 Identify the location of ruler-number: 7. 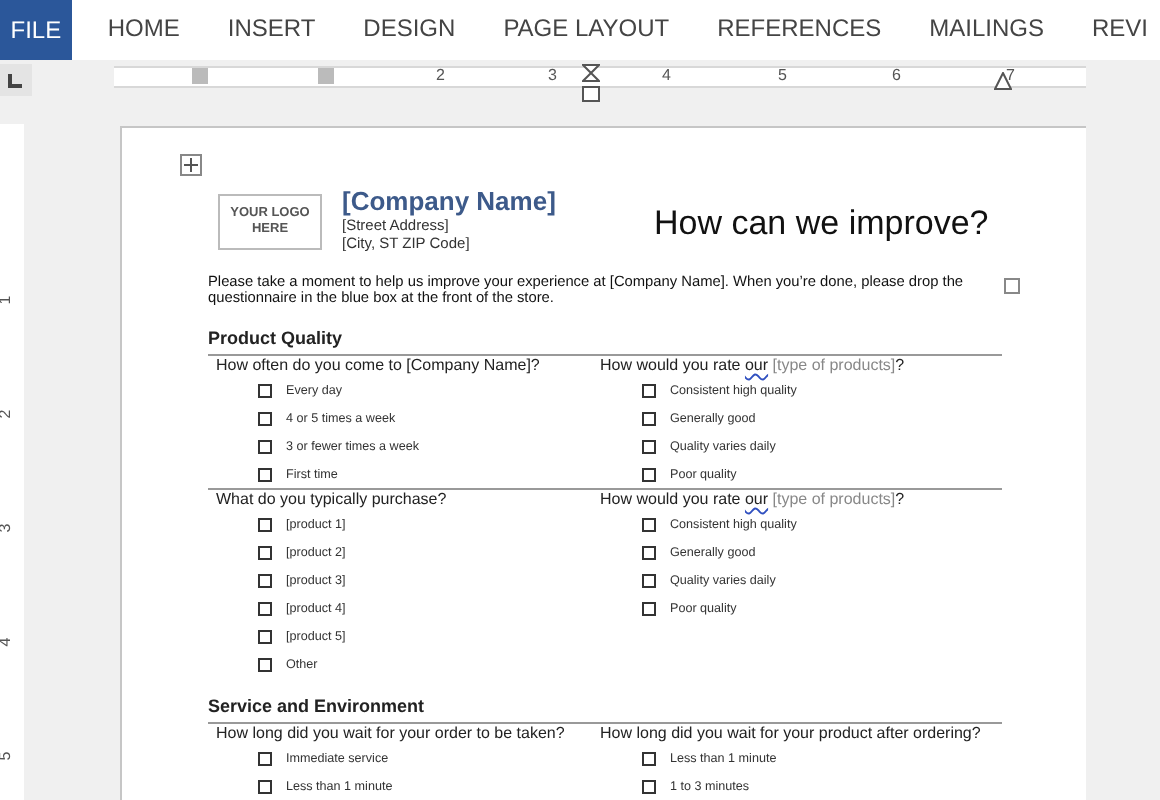
(1010, 76).